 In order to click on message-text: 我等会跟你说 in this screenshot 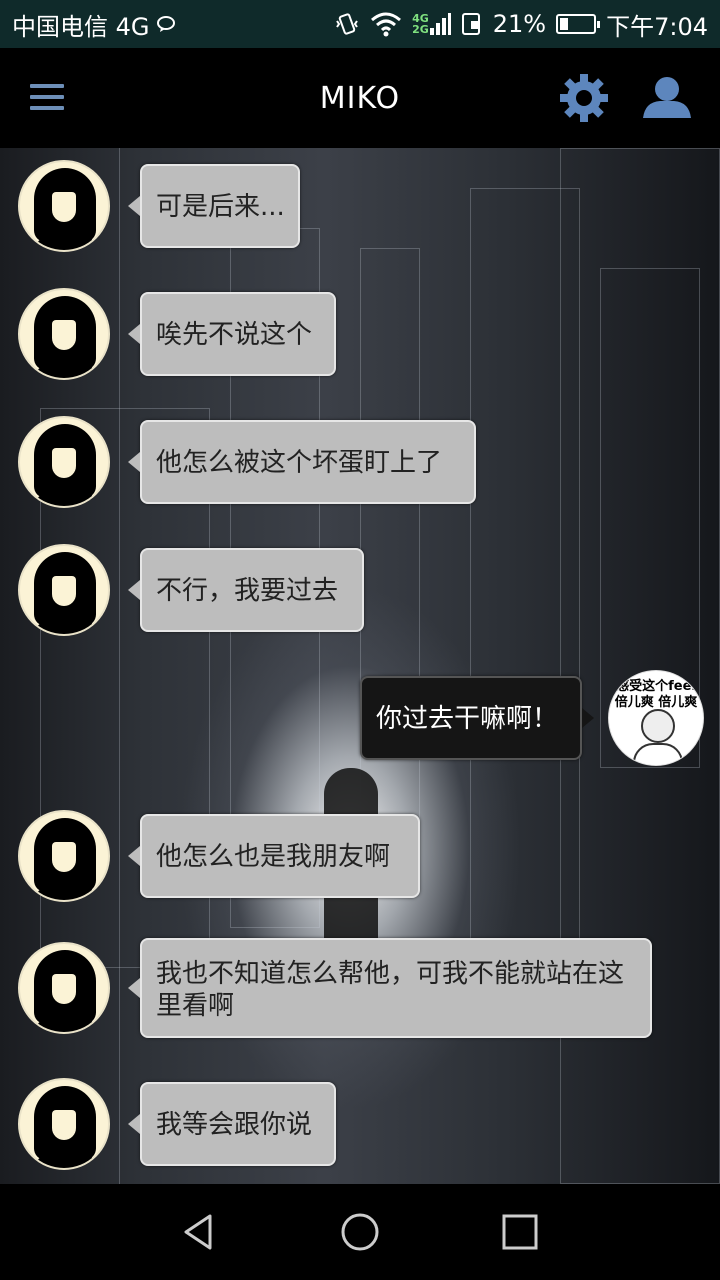, I will do `click(234, 1125)`.